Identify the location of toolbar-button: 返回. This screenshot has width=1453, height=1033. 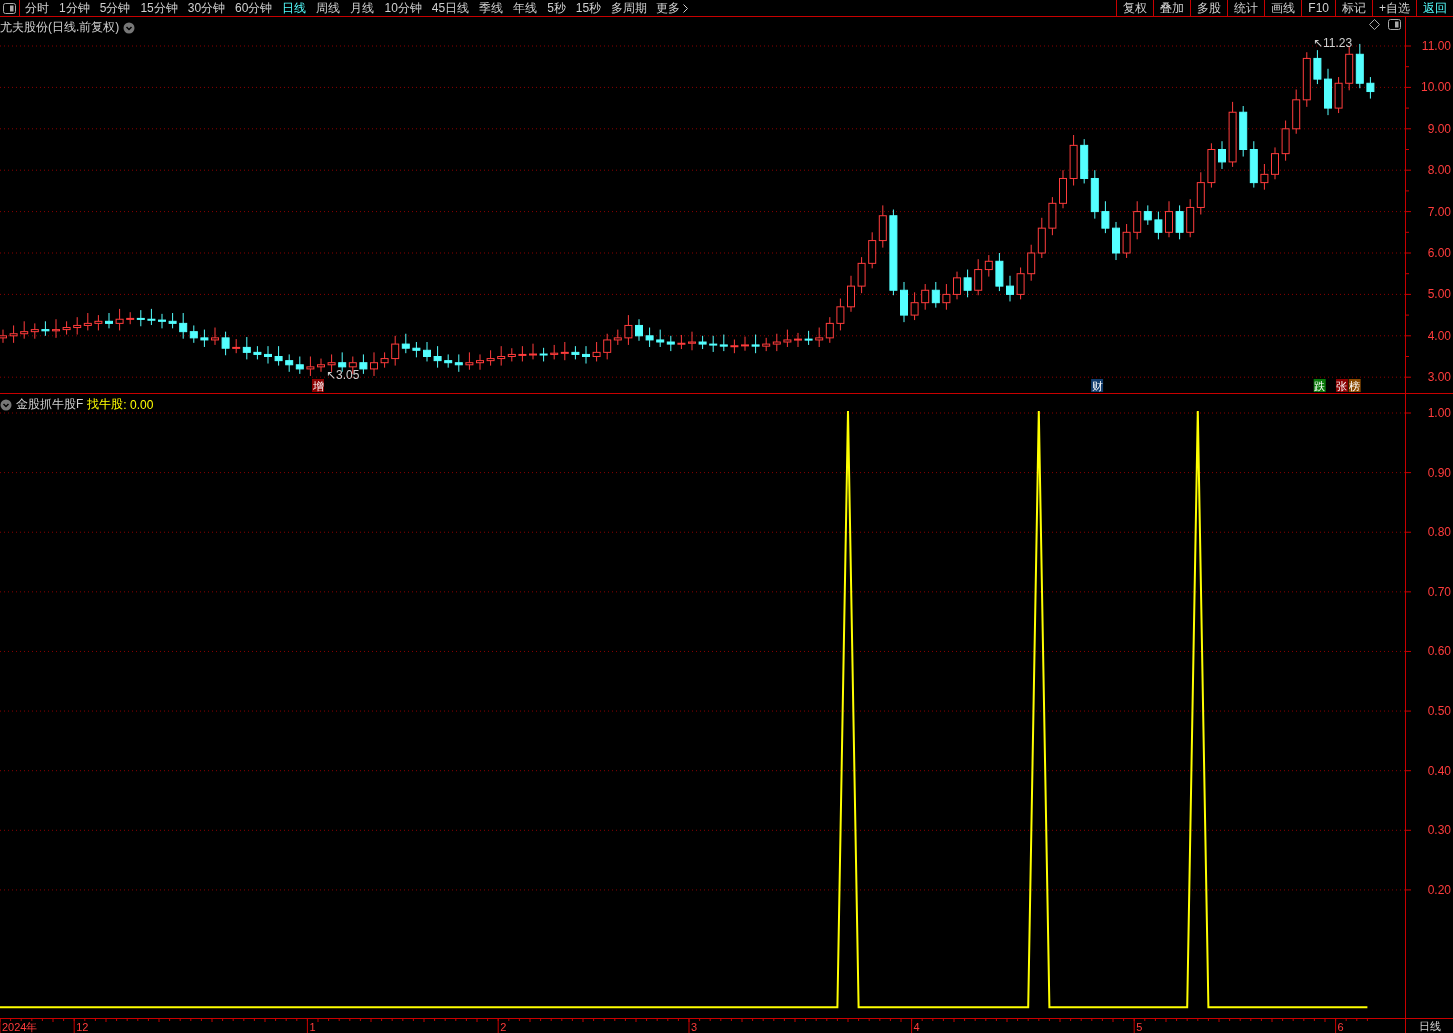
(1434, 8).